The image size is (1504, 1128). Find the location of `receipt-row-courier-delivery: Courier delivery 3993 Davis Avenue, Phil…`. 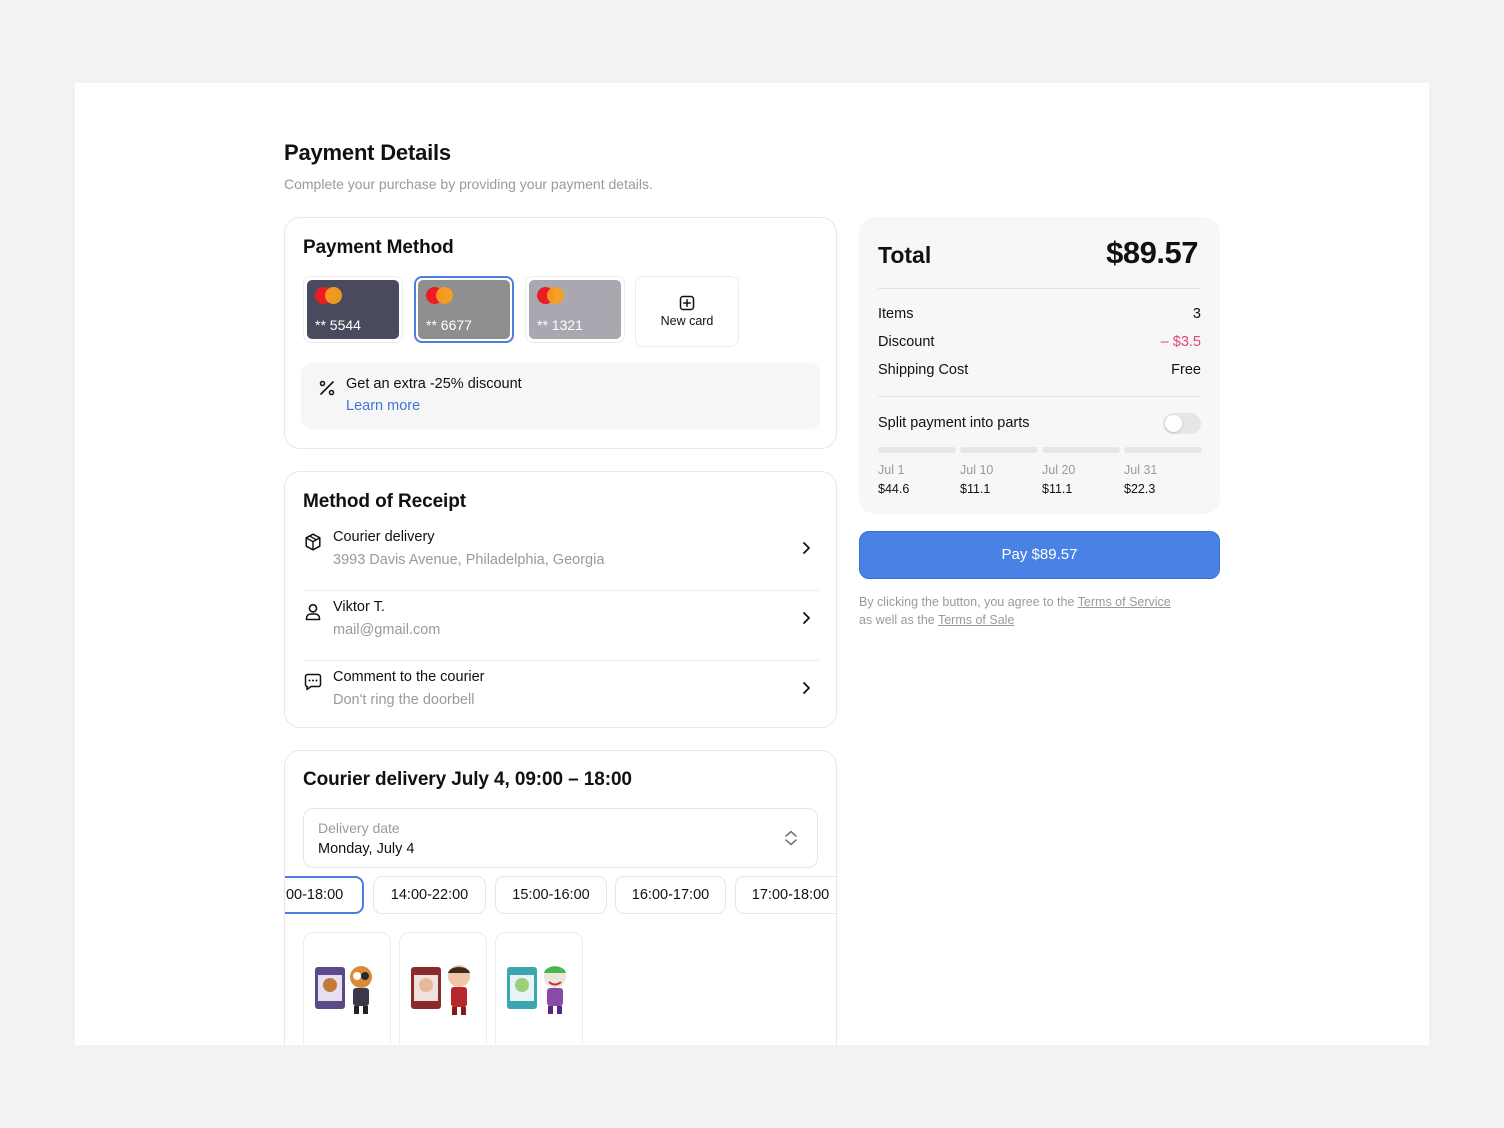

receipt-row-courier-delivery: Courier delivery 3993 Davis Avenue, Phil… is located at coordinates (561, 556).